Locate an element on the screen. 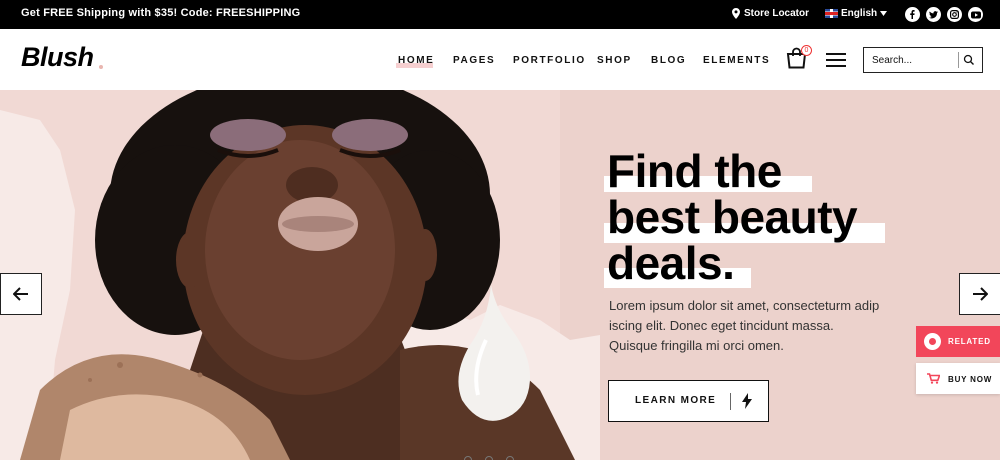 The image size is (1000, 460). slider-prev-button is located at coordinates (21, 294).